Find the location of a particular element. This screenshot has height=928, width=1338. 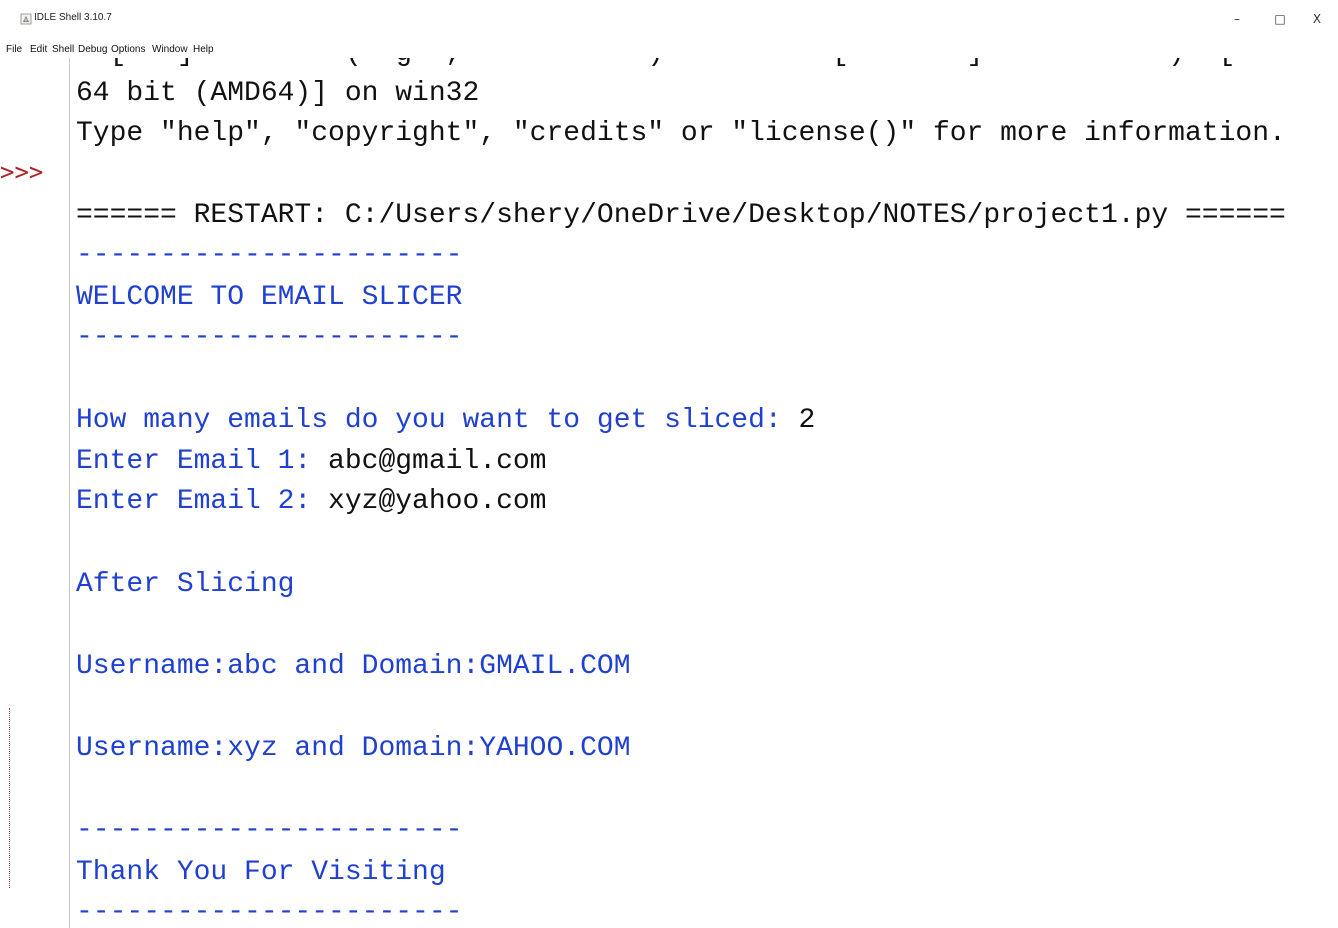

menu-file: File is located at coordinates (14, 49).